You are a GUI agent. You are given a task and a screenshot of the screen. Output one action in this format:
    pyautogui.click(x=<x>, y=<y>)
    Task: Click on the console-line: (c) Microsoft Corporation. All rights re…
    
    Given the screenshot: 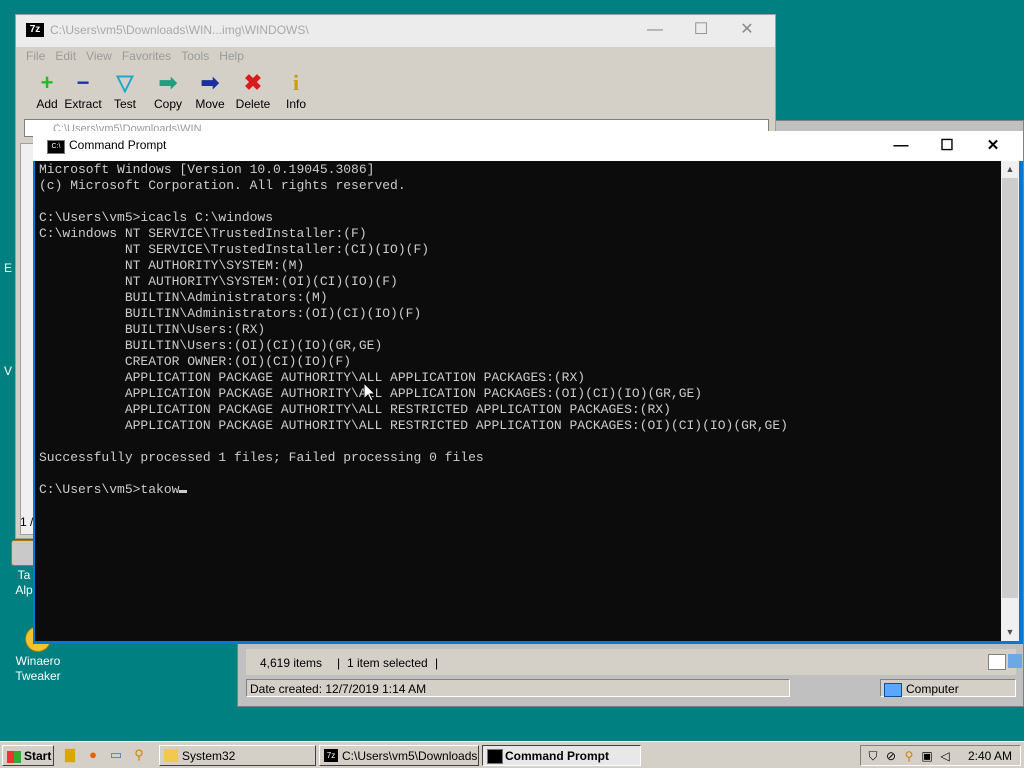 What is the action you would take?
    pyautogui.click(x=222, y=185)
    